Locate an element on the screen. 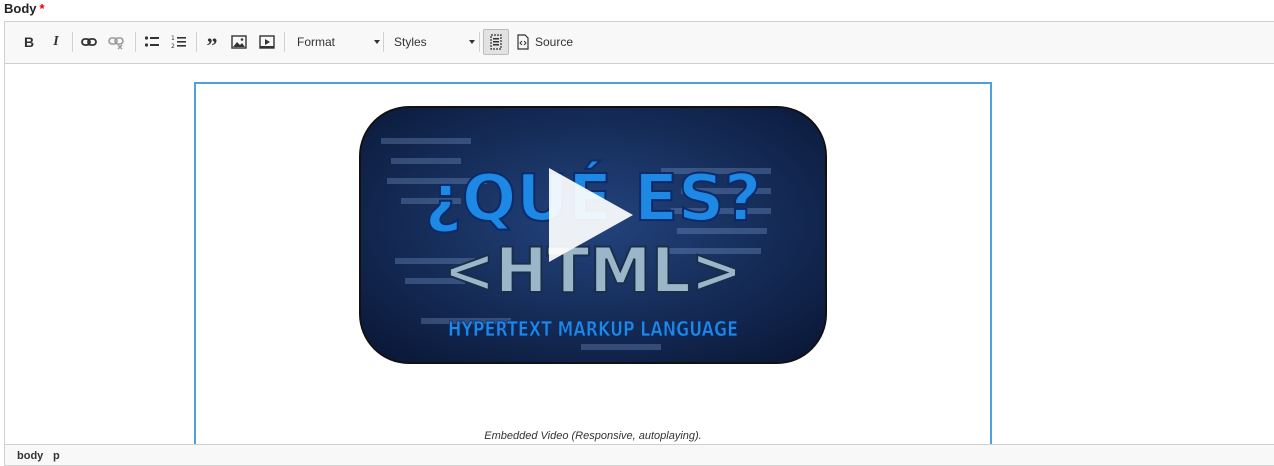  element-path-p: p is located at coordinates (56, 456).